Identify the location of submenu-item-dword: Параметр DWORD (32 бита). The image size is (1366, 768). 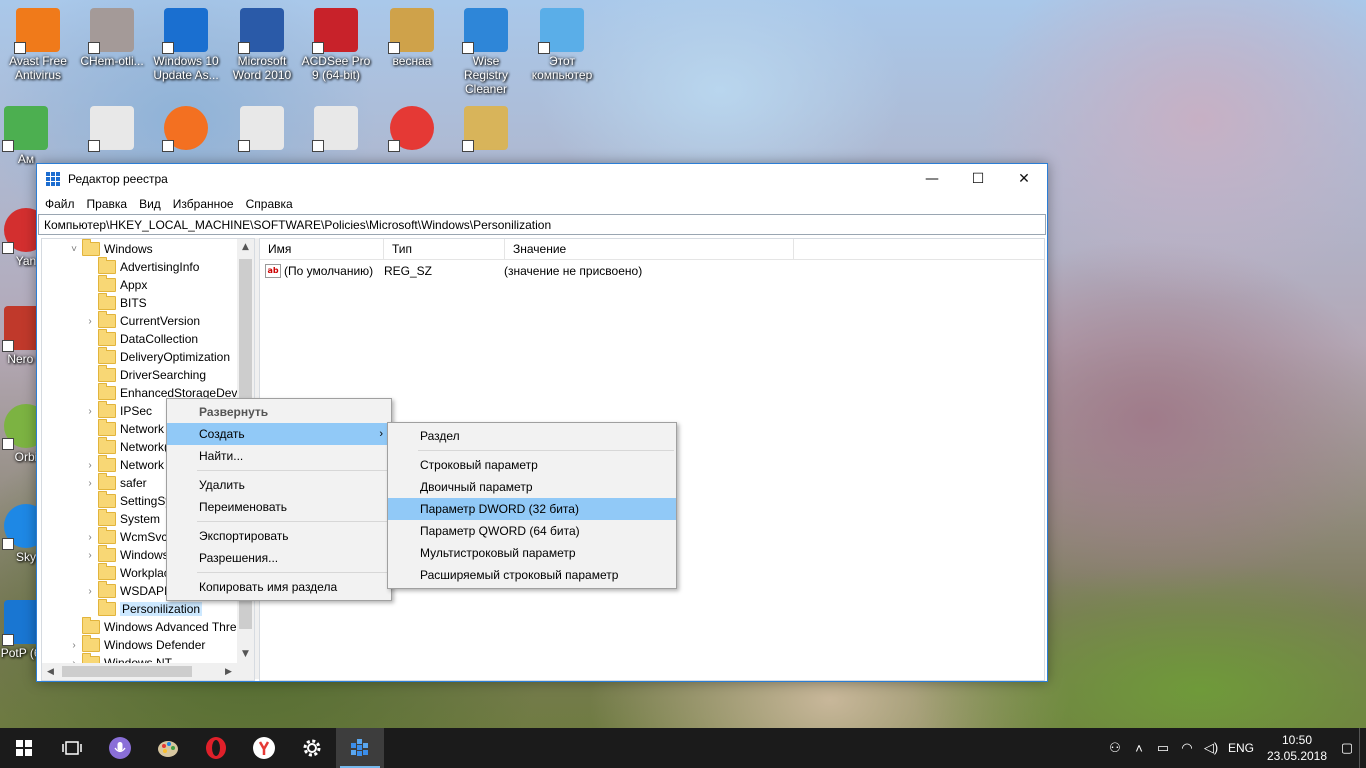
(532, 509).